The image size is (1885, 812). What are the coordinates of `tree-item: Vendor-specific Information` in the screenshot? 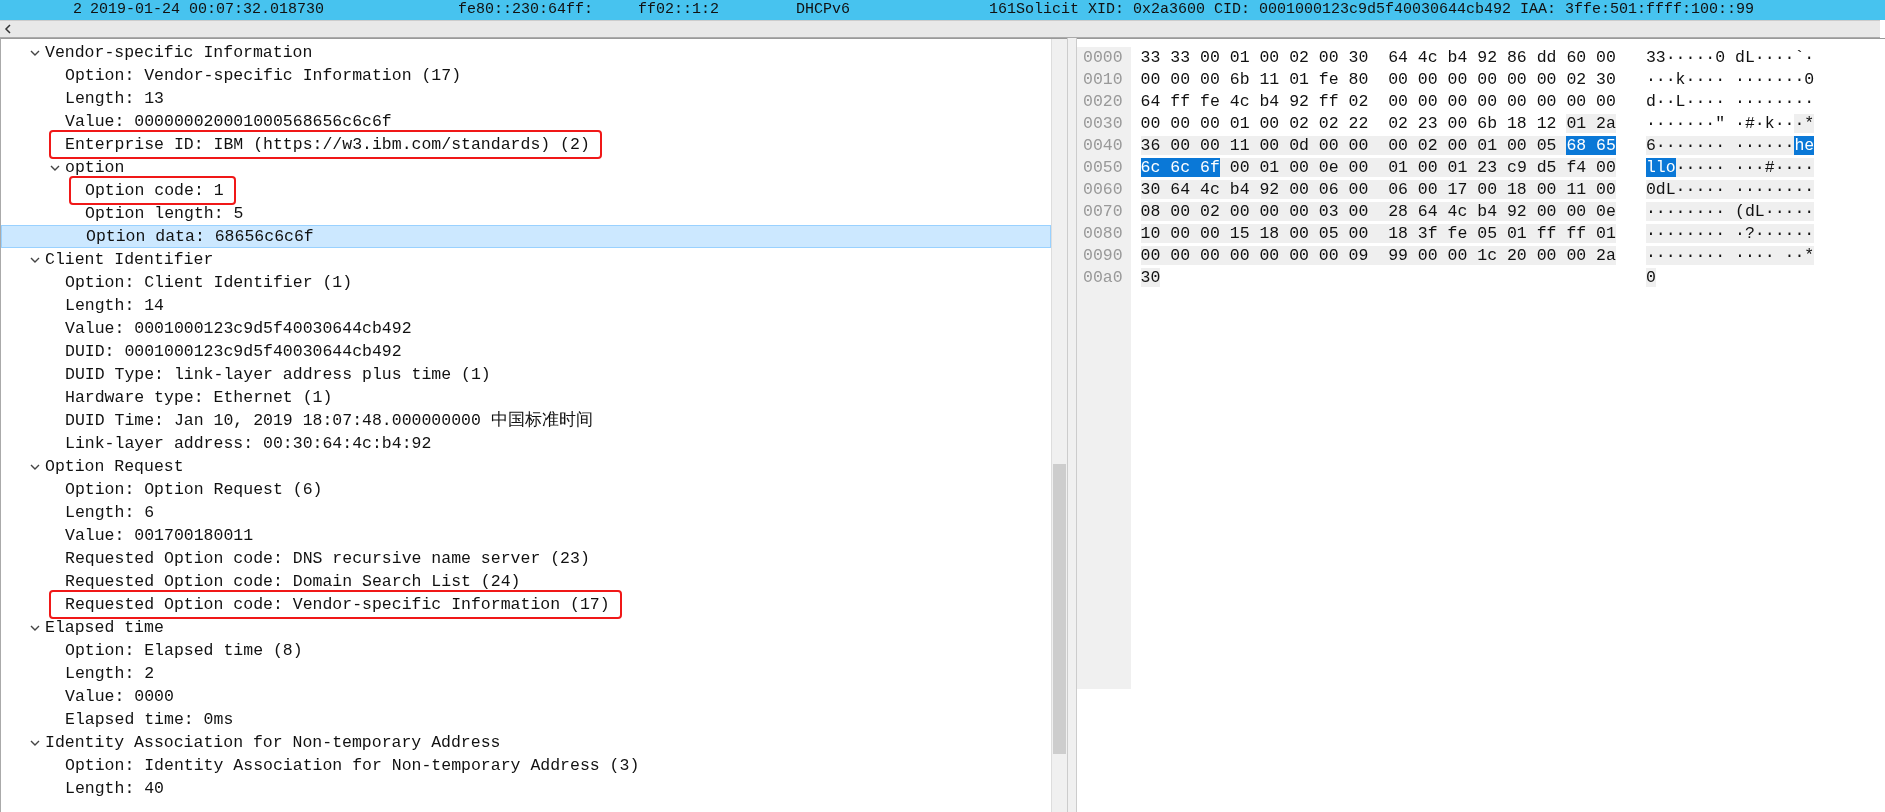 It's located at (179, 52).